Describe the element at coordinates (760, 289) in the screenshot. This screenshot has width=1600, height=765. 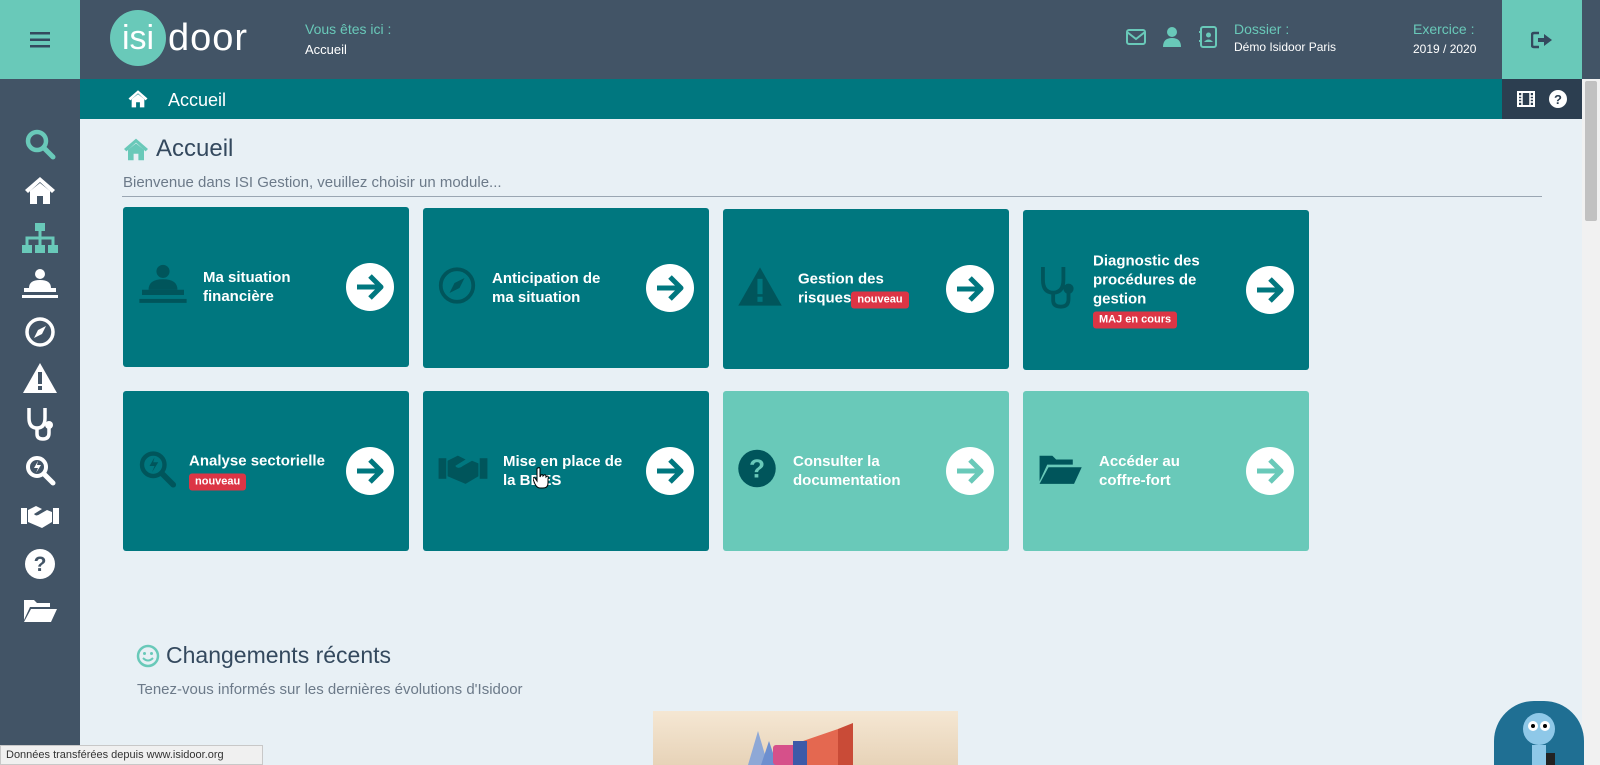
I see `warning-icon` at that location.